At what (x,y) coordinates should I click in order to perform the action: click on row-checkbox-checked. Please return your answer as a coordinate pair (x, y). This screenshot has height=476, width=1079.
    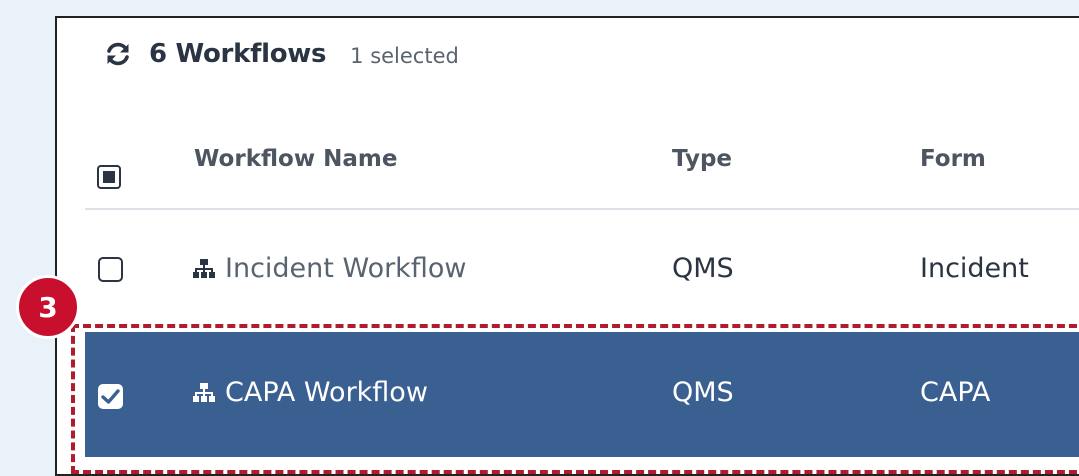
    Looking at the image, I should click on (110, 396).